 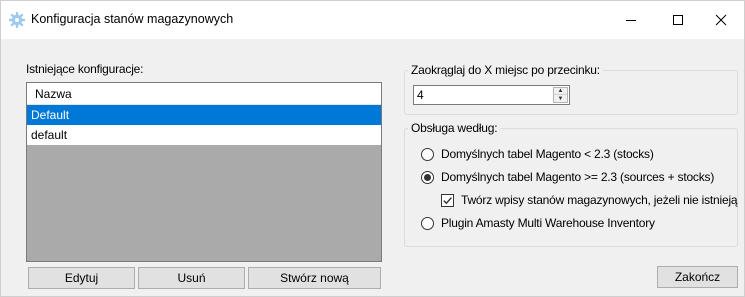 What do you see at coordinates (427, 154) in the screenshot?
I see `radio-magento-stocks` at bounding box center [427, 154].